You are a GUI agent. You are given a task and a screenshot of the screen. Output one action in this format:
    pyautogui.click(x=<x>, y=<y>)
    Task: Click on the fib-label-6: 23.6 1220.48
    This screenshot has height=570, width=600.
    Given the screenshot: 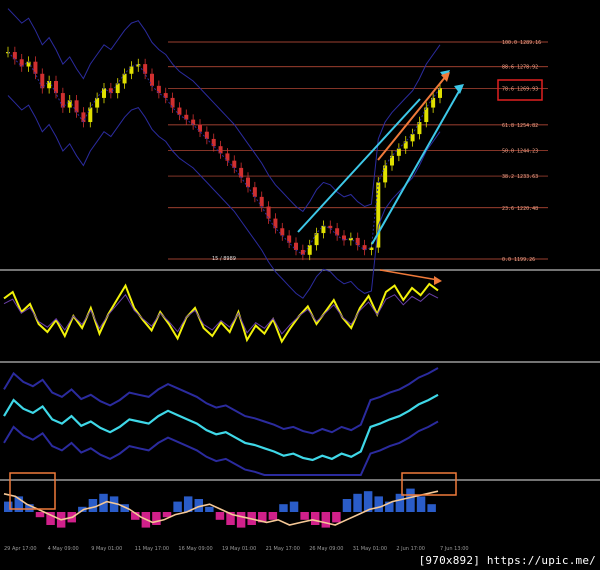 What is the action you would take?
    pyautogui.click(x=520, y=209)
    